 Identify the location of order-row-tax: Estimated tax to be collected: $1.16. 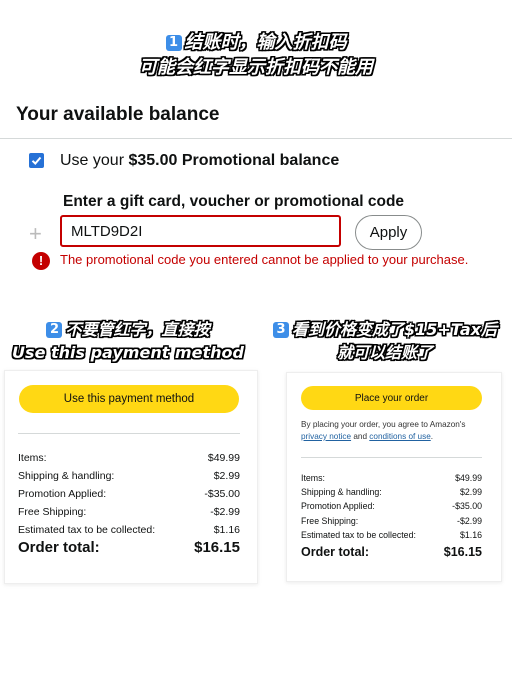
(391, 535).